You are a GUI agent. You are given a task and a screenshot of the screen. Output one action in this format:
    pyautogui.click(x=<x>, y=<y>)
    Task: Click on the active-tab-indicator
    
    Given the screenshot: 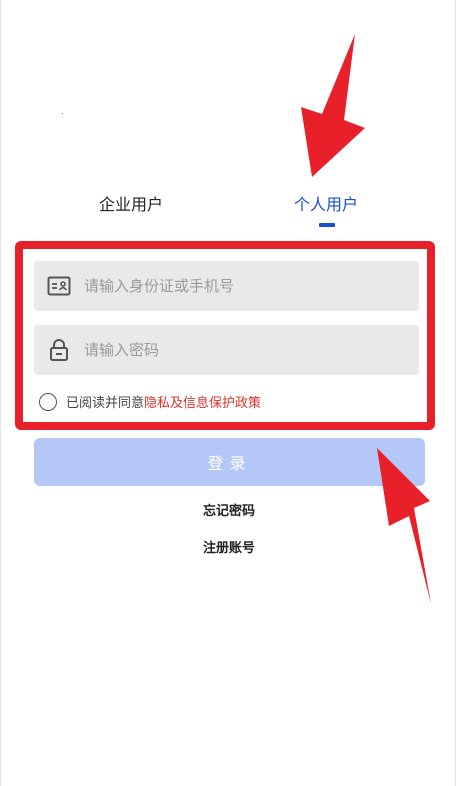 What is the action you would take?
    pyautogui.click(x=327, y=225)
    